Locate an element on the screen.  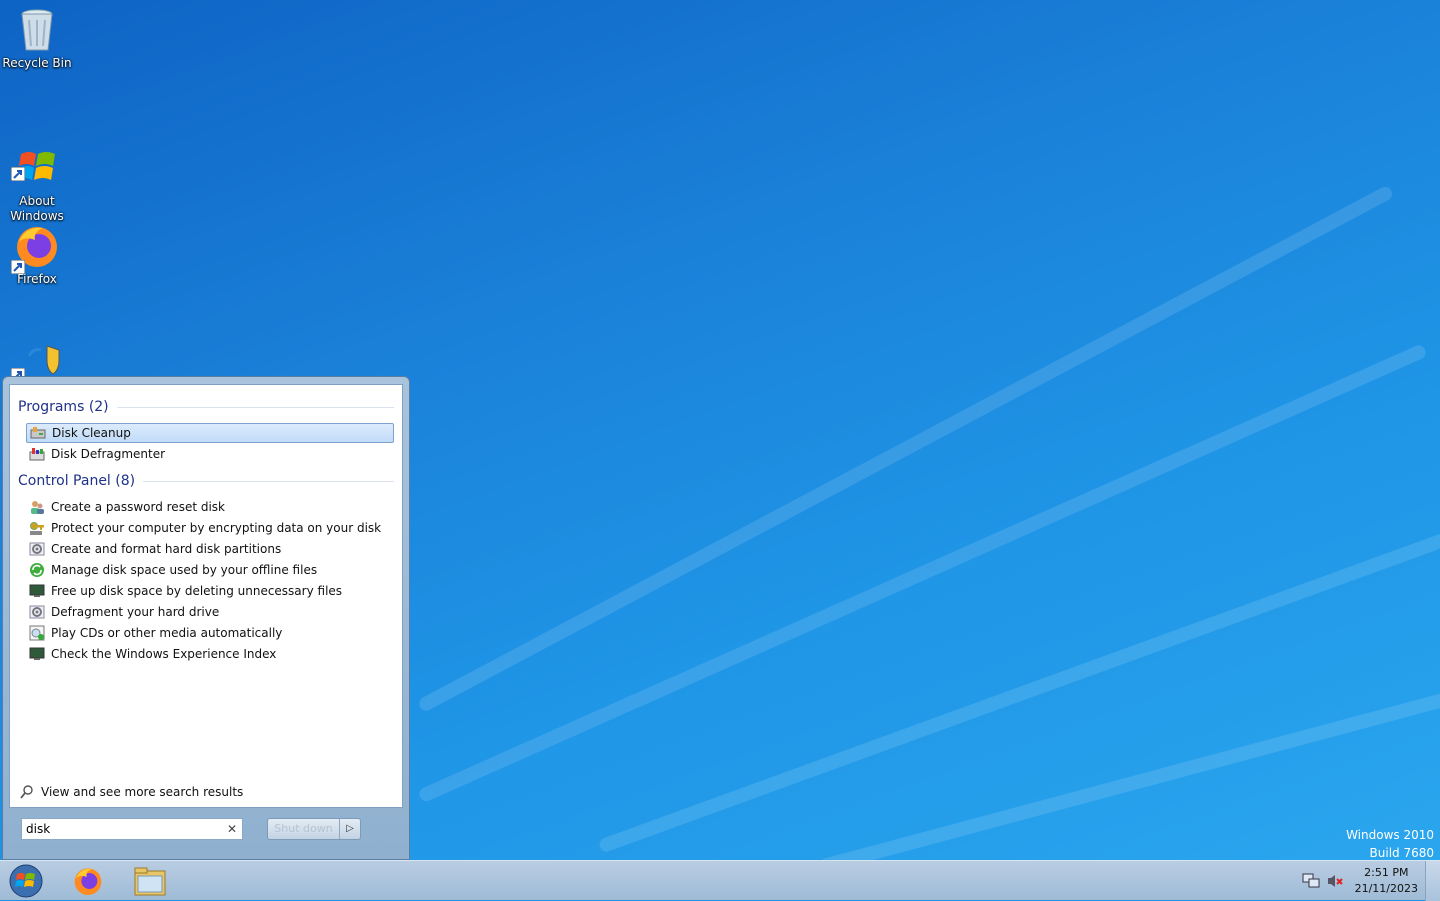
result-autoplay: Play CDs or other media automatically is located at coordinates (210, 633).